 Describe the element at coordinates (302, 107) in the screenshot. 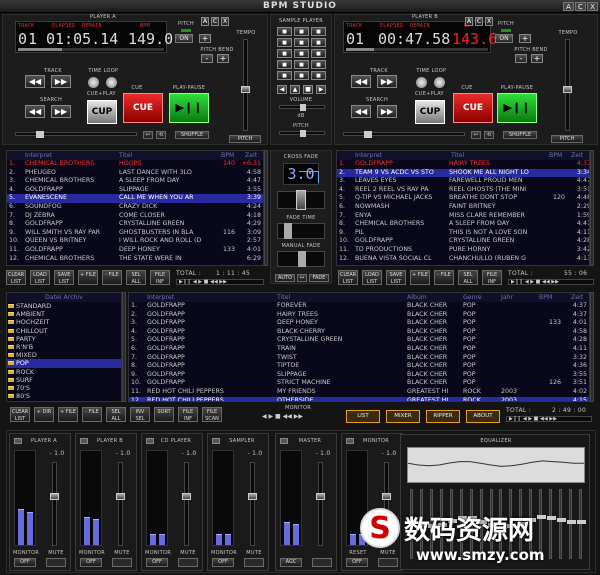

I see `sample-volume-slider` at that location.